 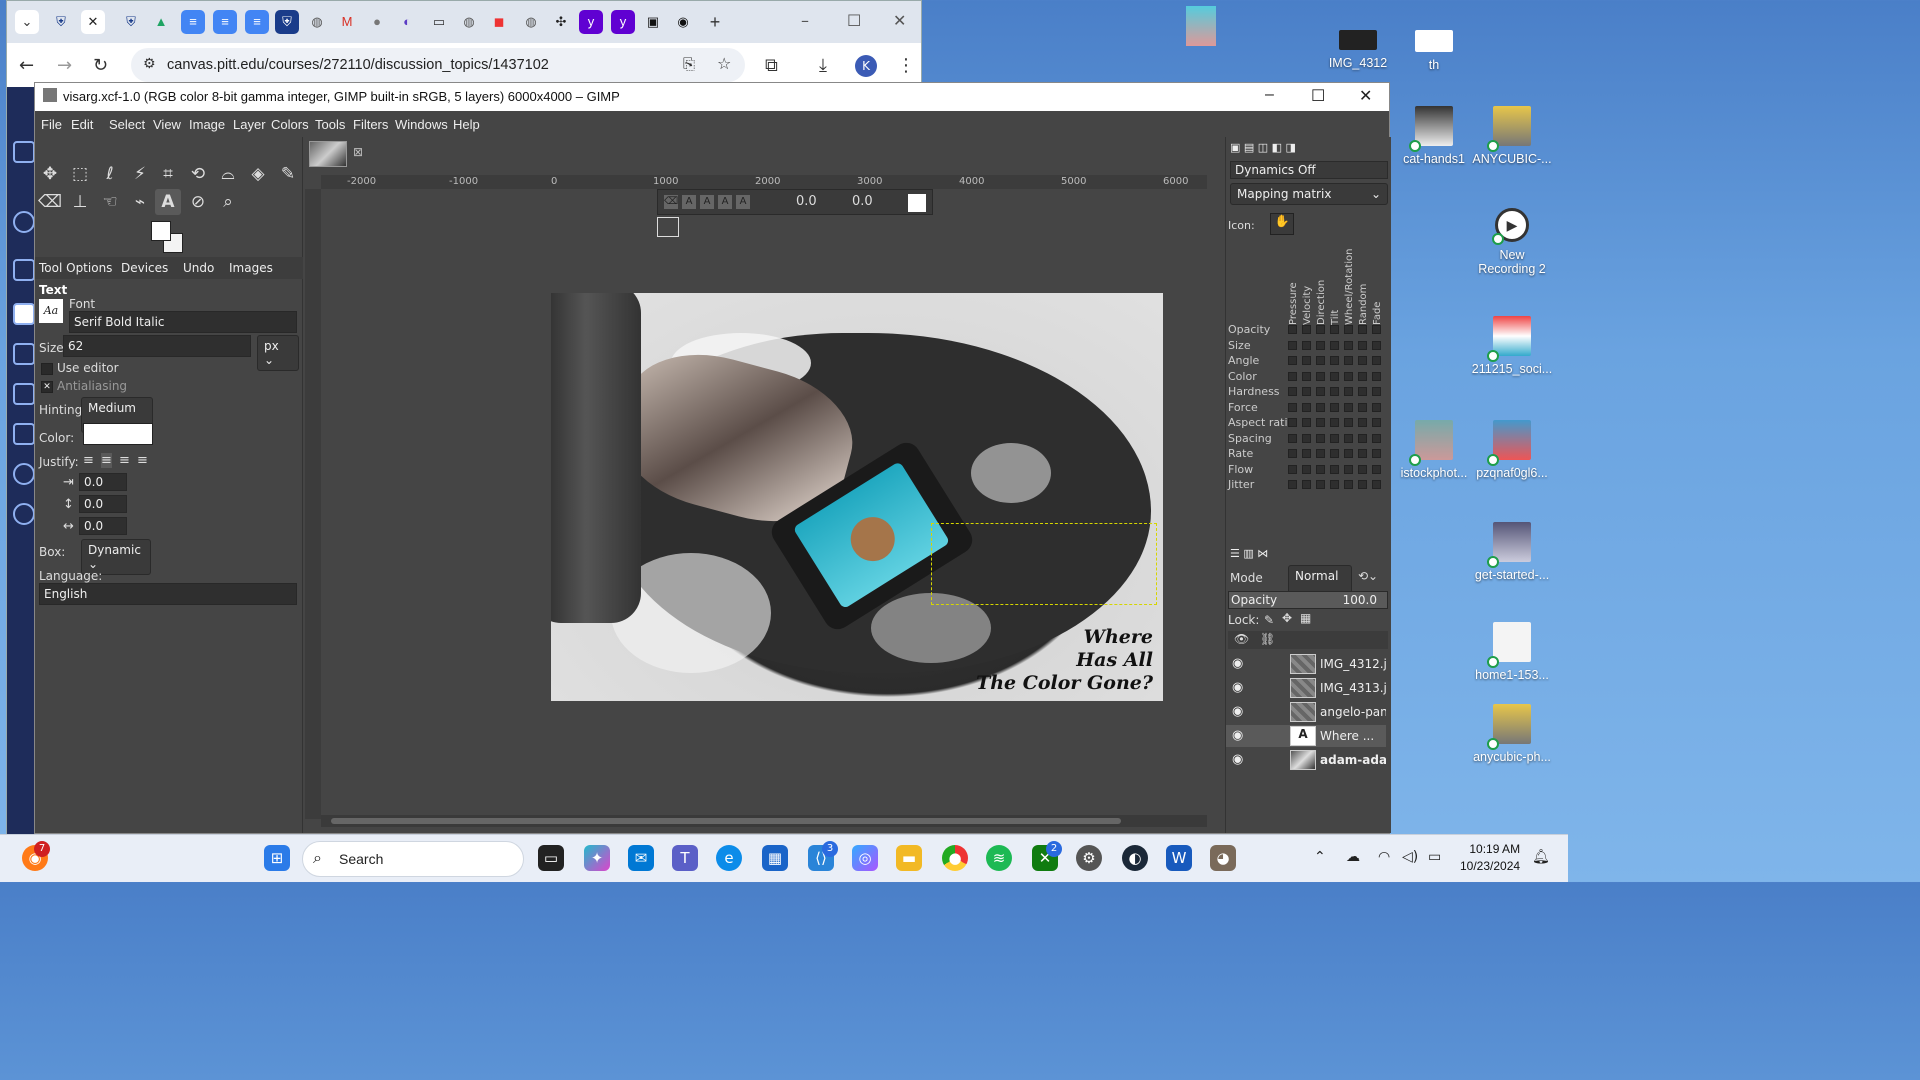 I want to click on justify-center-icon: ≡, so click(x=124, y=460).